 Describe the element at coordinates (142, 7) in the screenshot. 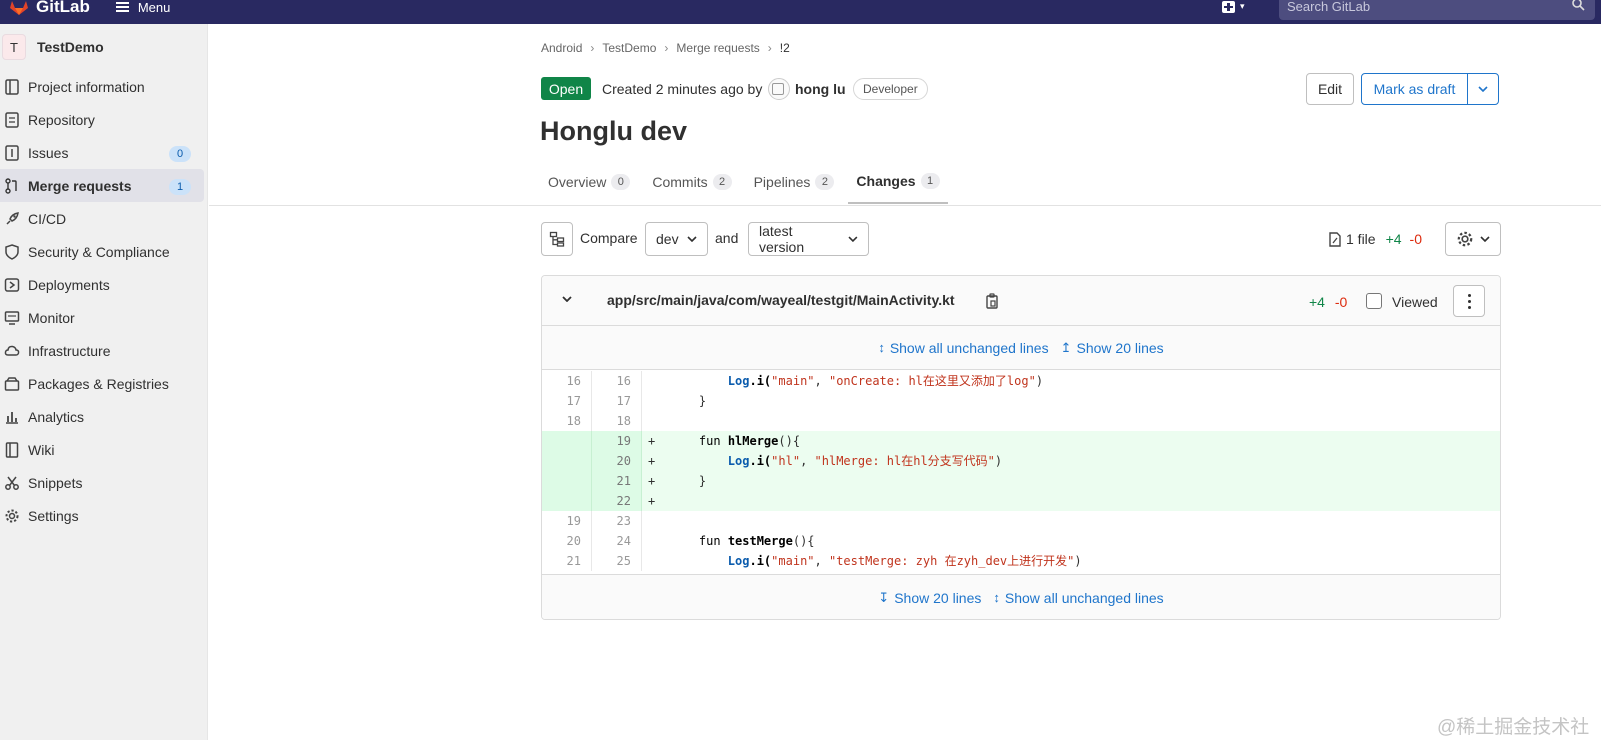

I see `main-menu-button: Menu` at that location.